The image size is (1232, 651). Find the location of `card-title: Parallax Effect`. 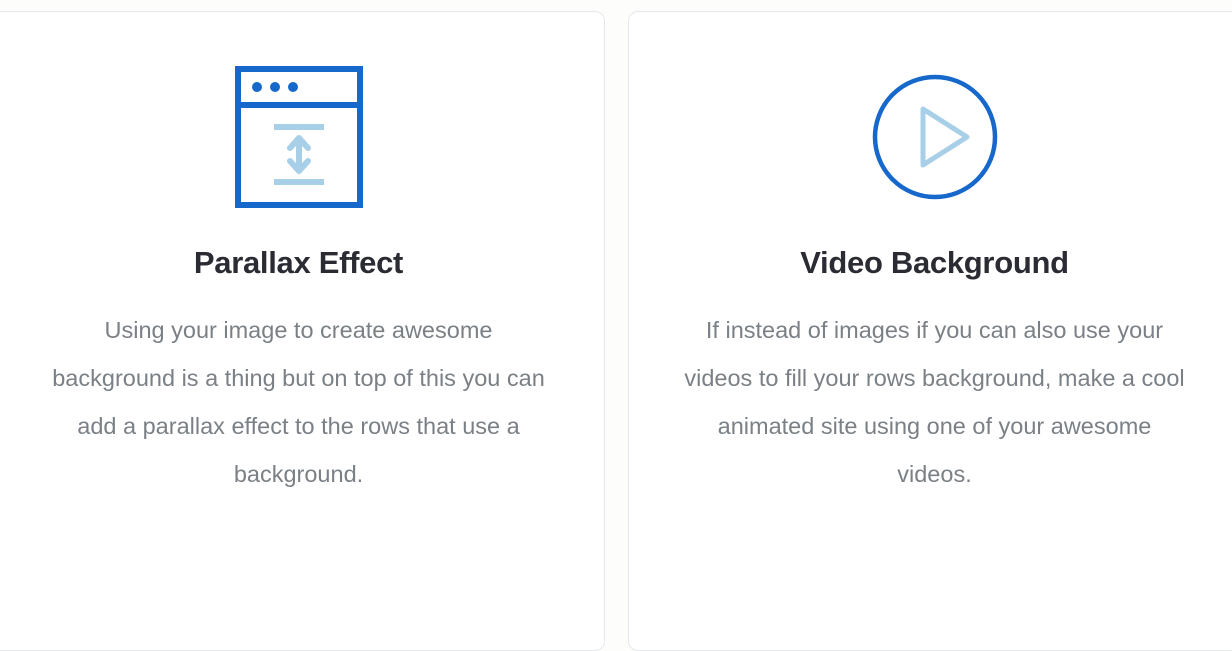

card-title: Parallax Effect is located at coordinates (298, 262).